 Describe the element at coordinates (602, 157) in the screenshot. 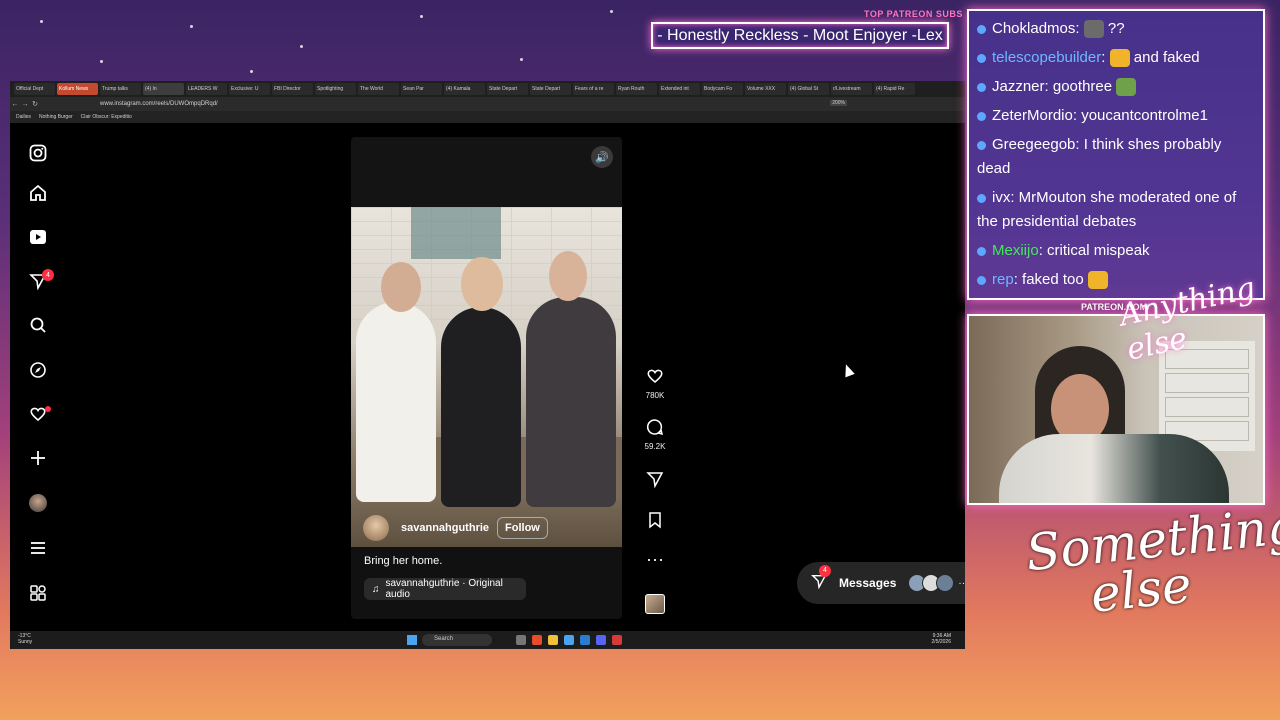

I see `volume-icon: 🔊` at that location.